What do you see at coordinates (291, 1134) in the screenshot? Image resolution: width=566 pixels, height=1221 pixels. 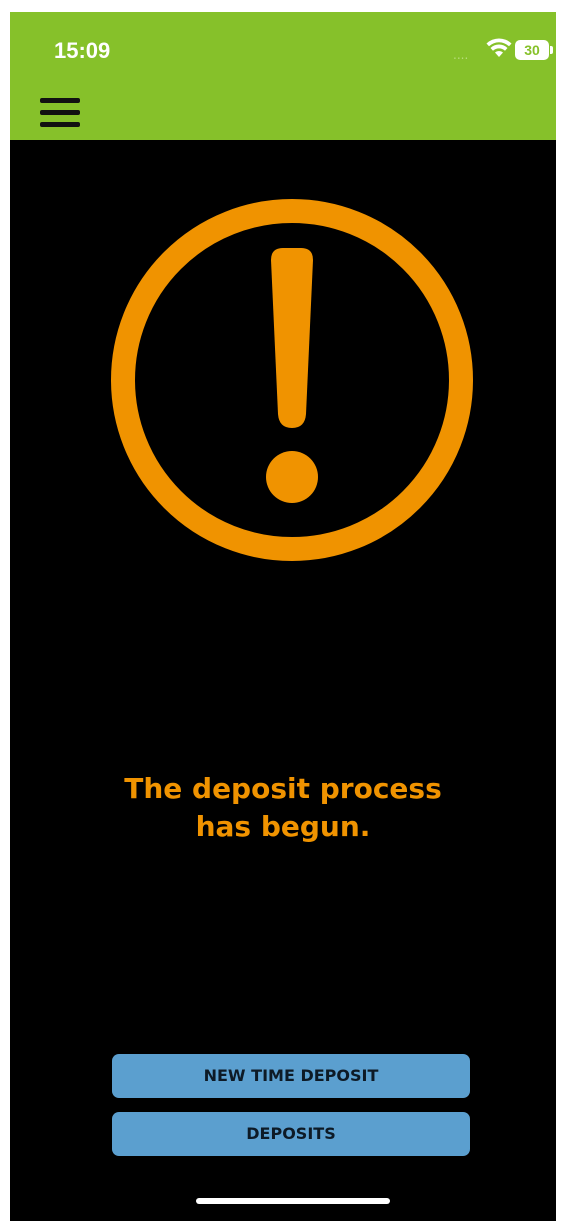 I see `deposits-button: DEPOSITS` at bounding box center [291, 1134].